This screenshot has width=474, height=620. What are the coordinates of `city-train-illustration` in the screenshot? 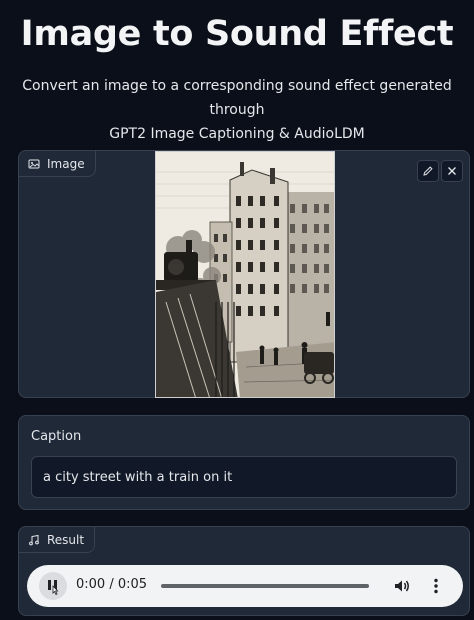 It's located at (245, 274).